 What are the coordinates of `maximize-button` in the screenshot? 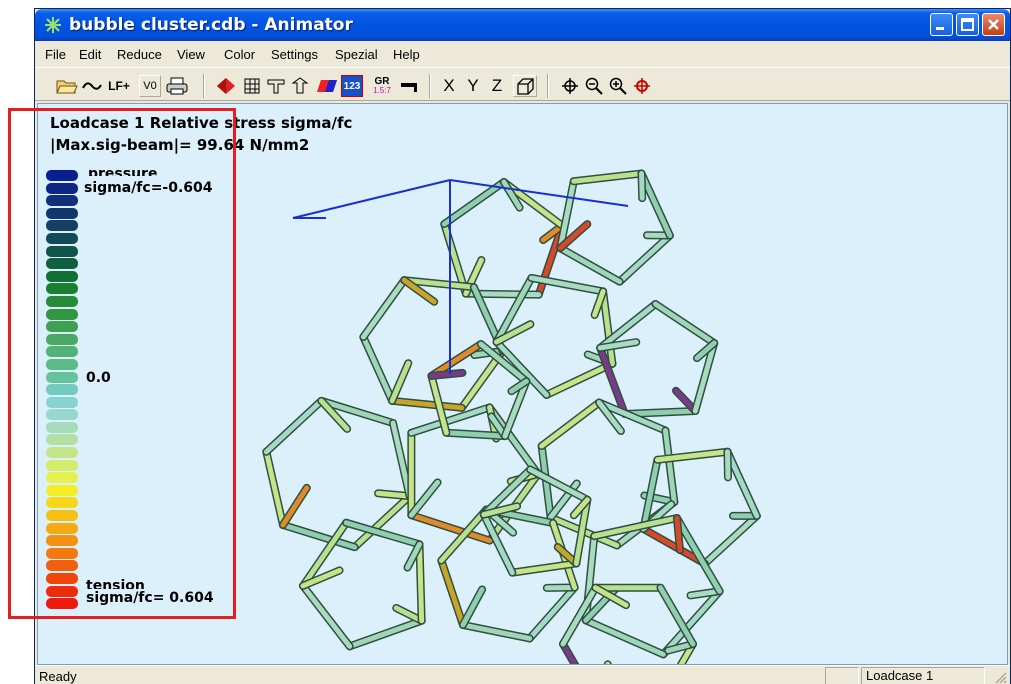 It's located at (967, 24).